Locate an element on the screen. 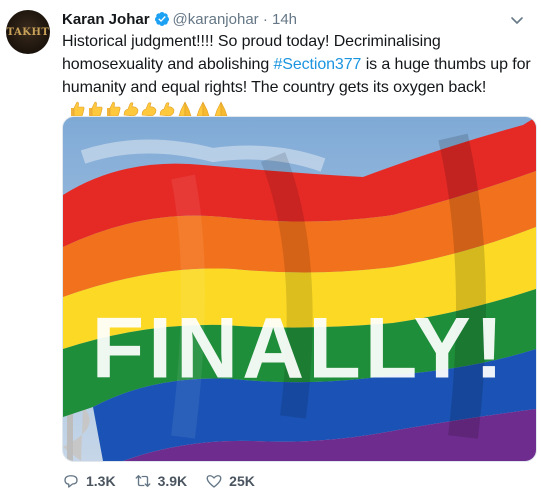 The width and height of the screenshot is (541, 500). like-count: 25K is located at coordinates (242, 481).